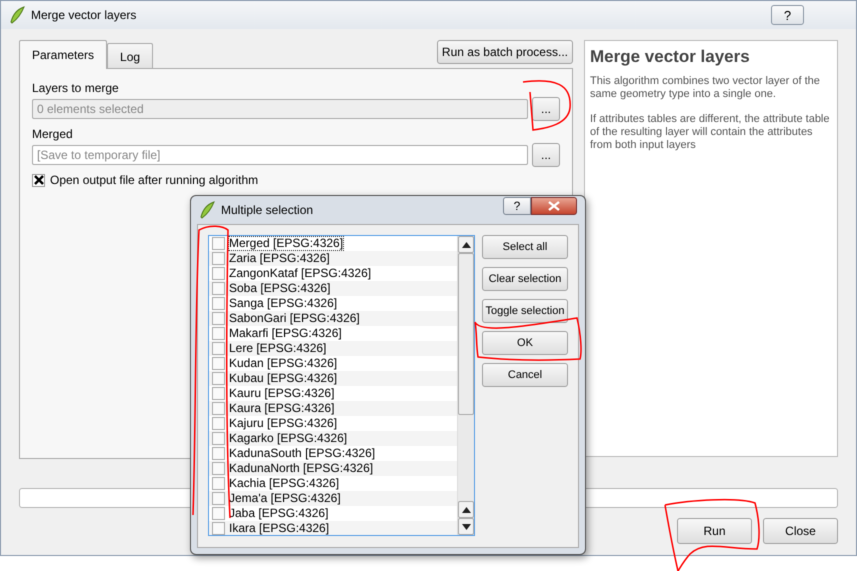 The image size is (857, 571). I want to click on dialog-title: Multiple selection, so click(267, 210).